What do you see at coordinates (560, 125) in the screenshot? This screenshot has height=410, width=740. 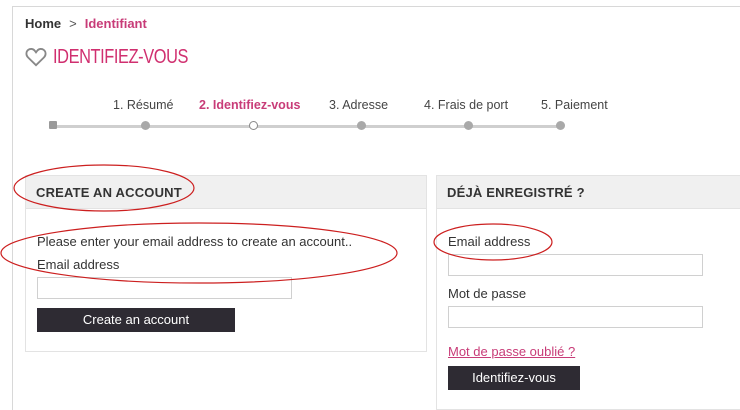 I see `step-5-dot` at bounding box center [560, 125].